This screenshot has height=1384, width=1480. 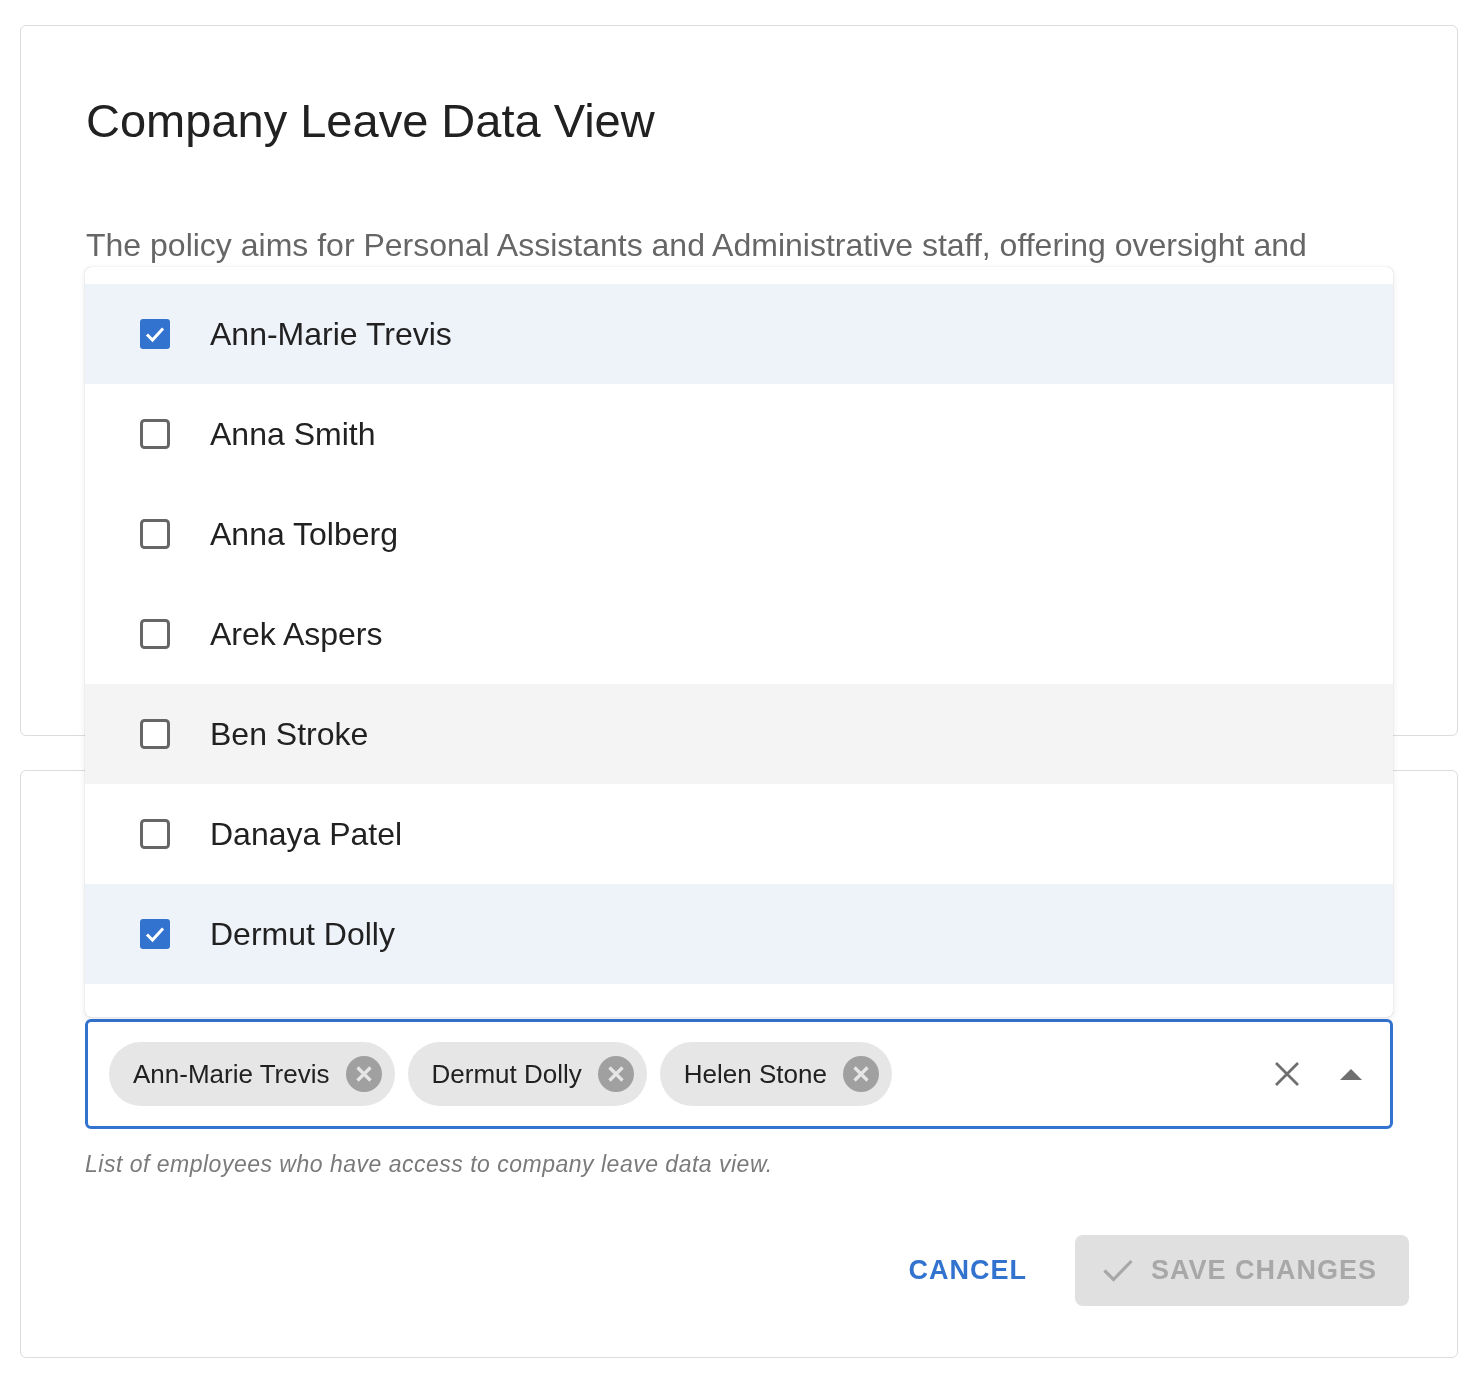 What do you see at coordinates (775, 1074) in the screenshot?
I see `employee-chip: Helen Stone` at bounding box center [775, 1074].